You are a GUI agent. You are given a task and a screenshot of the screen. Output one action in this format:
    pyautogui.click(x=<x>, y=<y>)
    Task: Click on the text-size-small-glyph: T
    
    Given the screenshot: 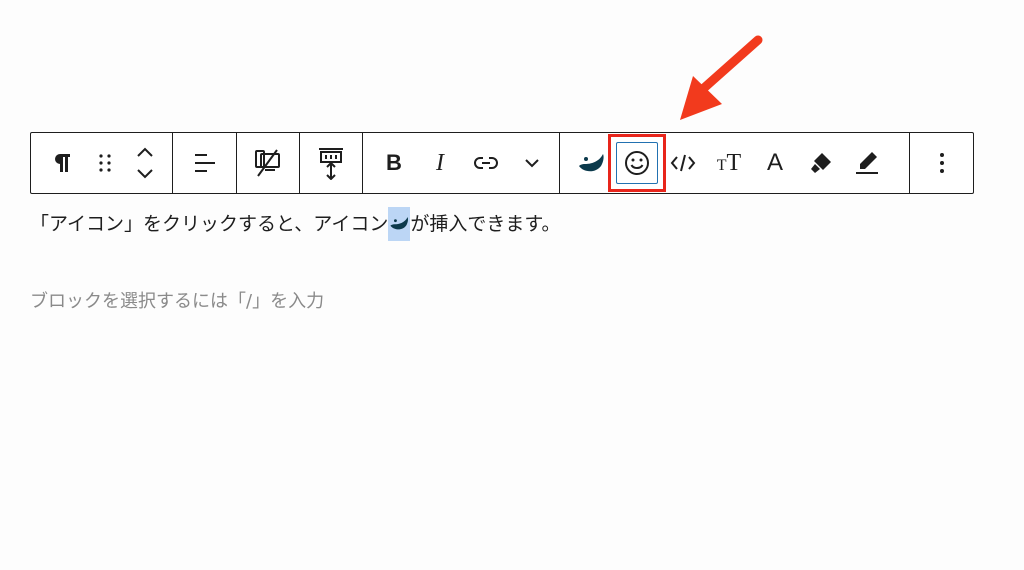 What is the action you would take?
    pyautogui.click(x=721, y=165)
    